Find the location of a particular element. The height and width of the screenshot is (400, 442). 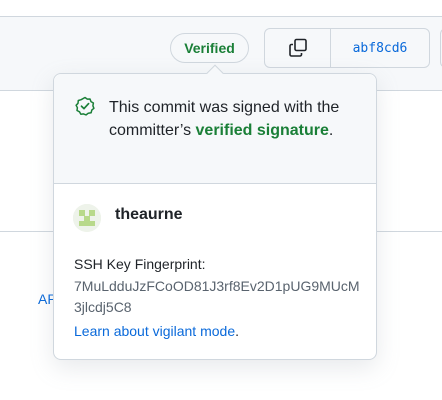

learn-suffix: . is located at coordinates (237, 331).